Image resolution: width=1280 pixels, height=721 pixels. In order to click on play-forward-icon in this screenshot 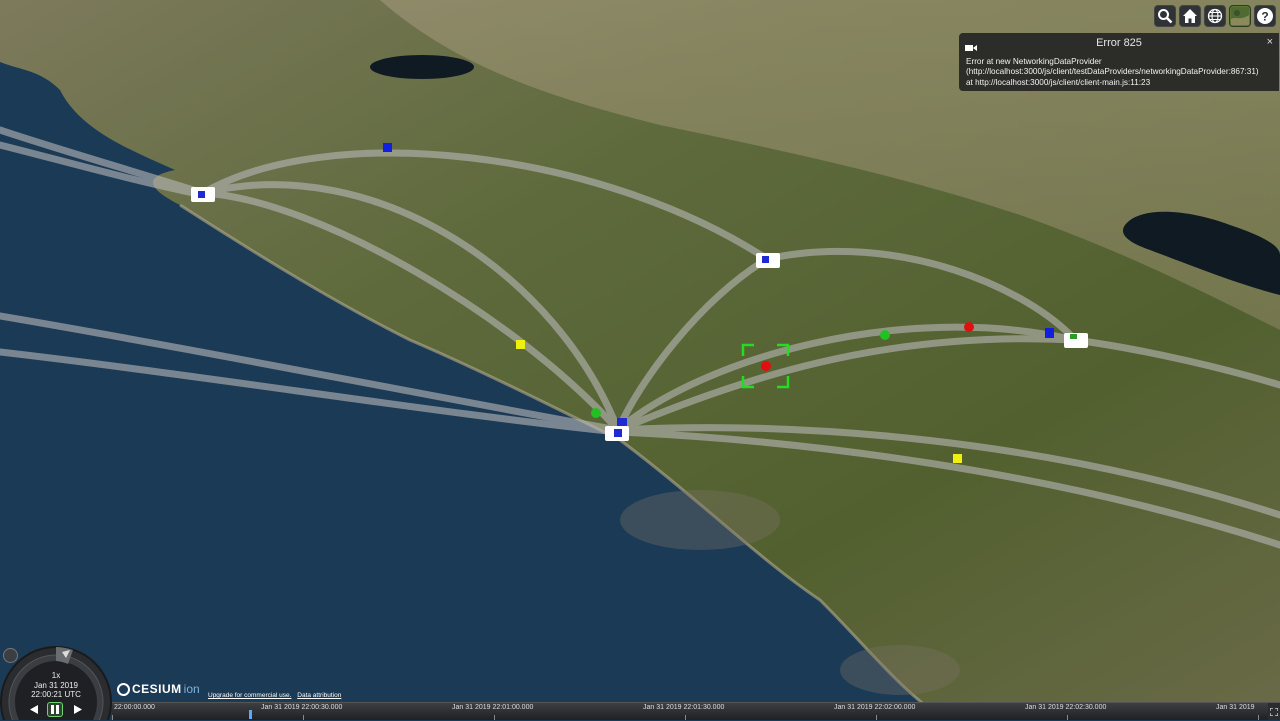, I will do `click(78, 709)`.